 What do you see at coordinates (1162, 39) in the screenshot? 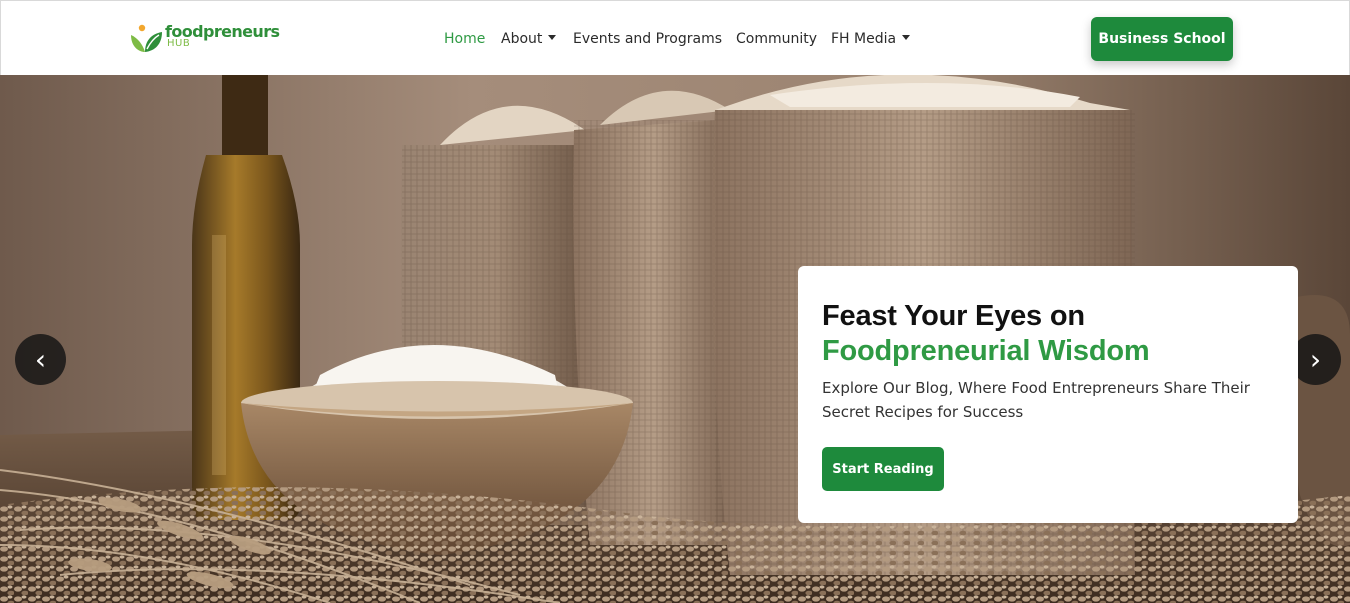
I see `business-school-button: Business School` at bounding box center [1162, 39].